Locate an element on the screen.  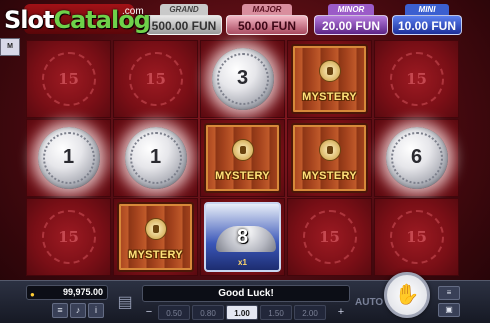
hand-icon: ✋ is located at coordinates (407, 295).